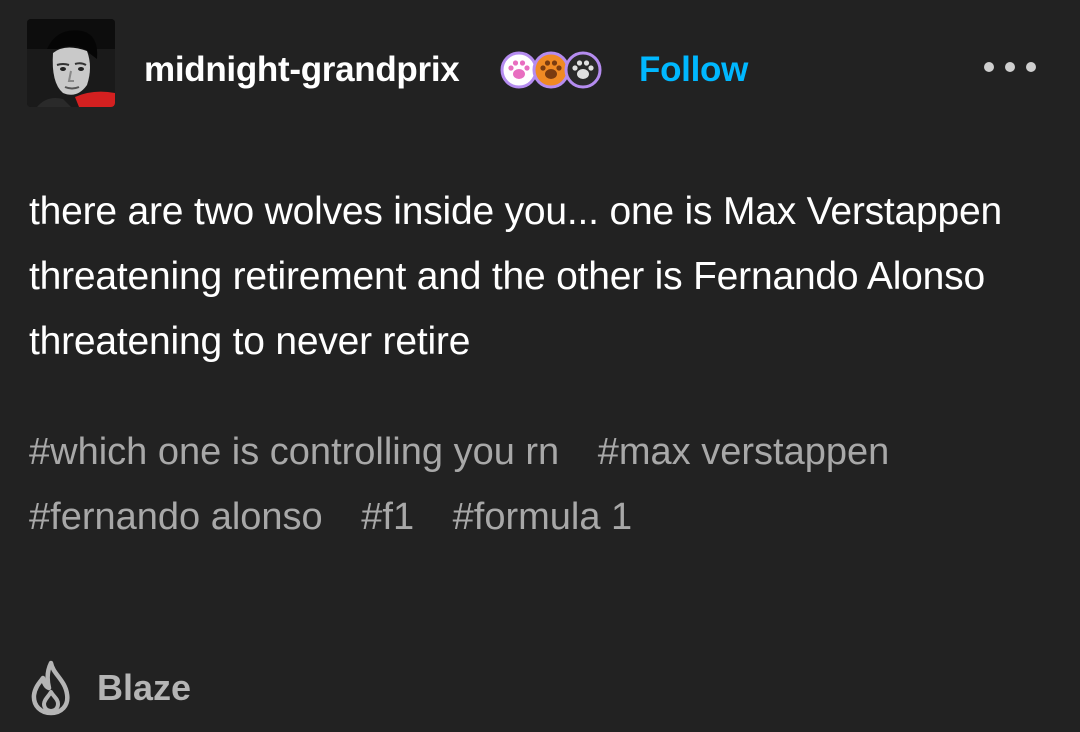 The height and width of the screenshot is (732, 1080). I want to click on more-options-icon, so click(1010, 67).